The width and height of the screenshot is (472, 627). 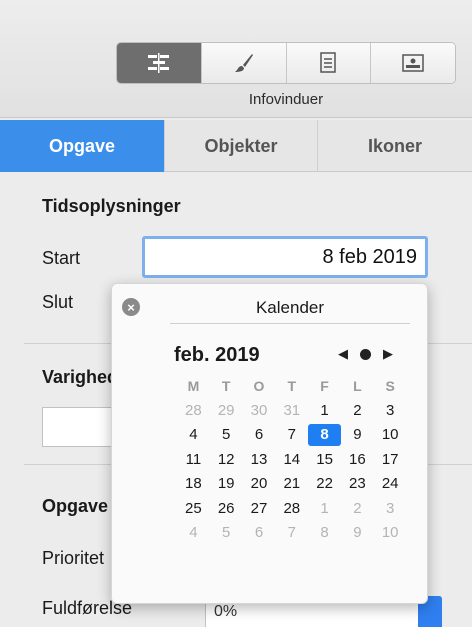 What do you see at coordinates (259, 484) in the screenshot?
I see `calendar-day: 20` at bounding box center [259, 484].